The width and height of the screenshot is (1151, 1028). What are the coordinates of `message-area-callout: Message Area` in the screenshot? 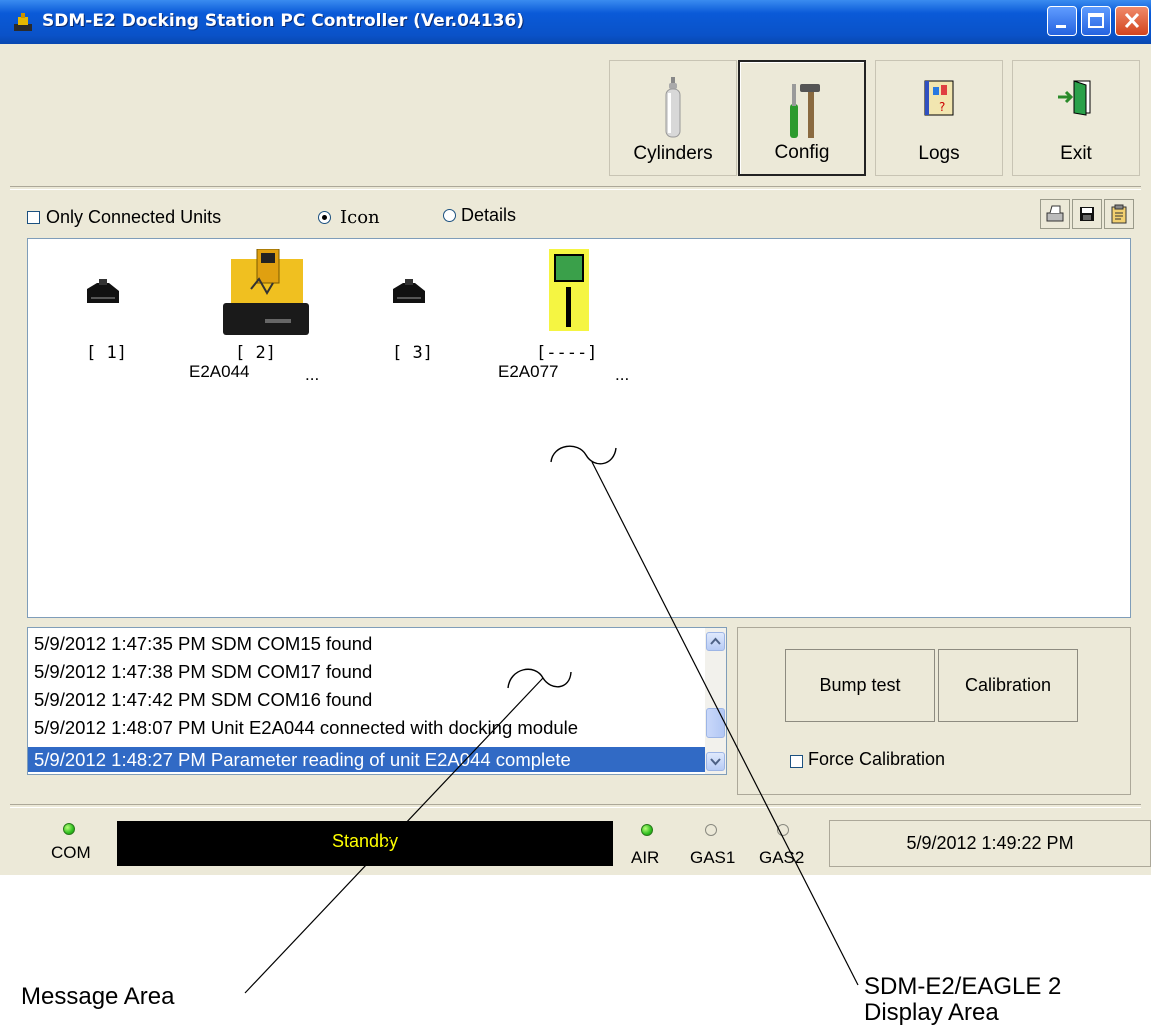 It's located at (98, 996).